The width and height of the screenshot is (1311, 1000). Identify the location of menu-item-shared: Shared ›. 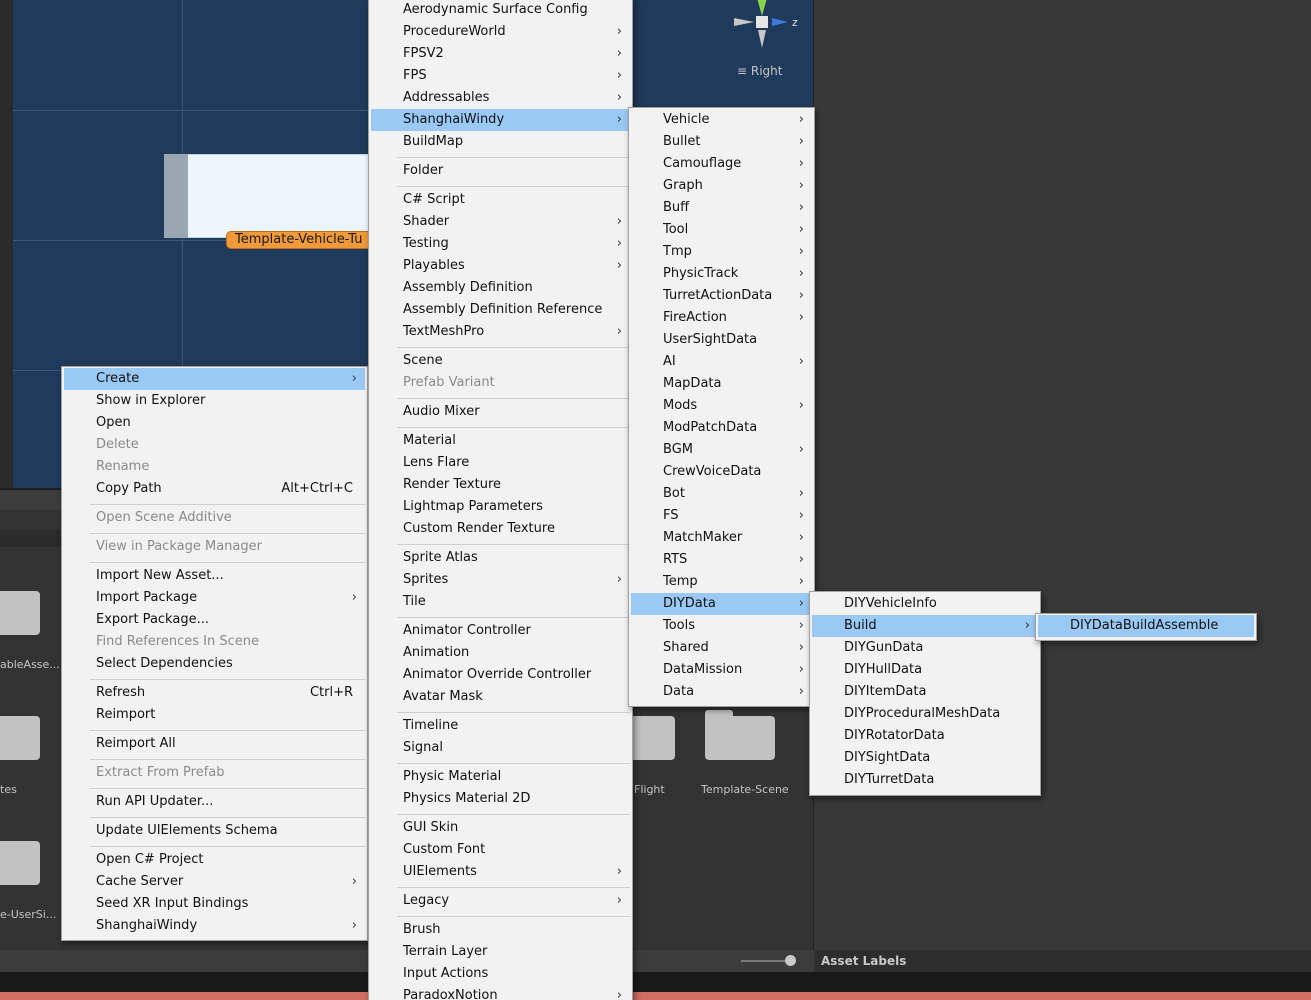
(721, 648).